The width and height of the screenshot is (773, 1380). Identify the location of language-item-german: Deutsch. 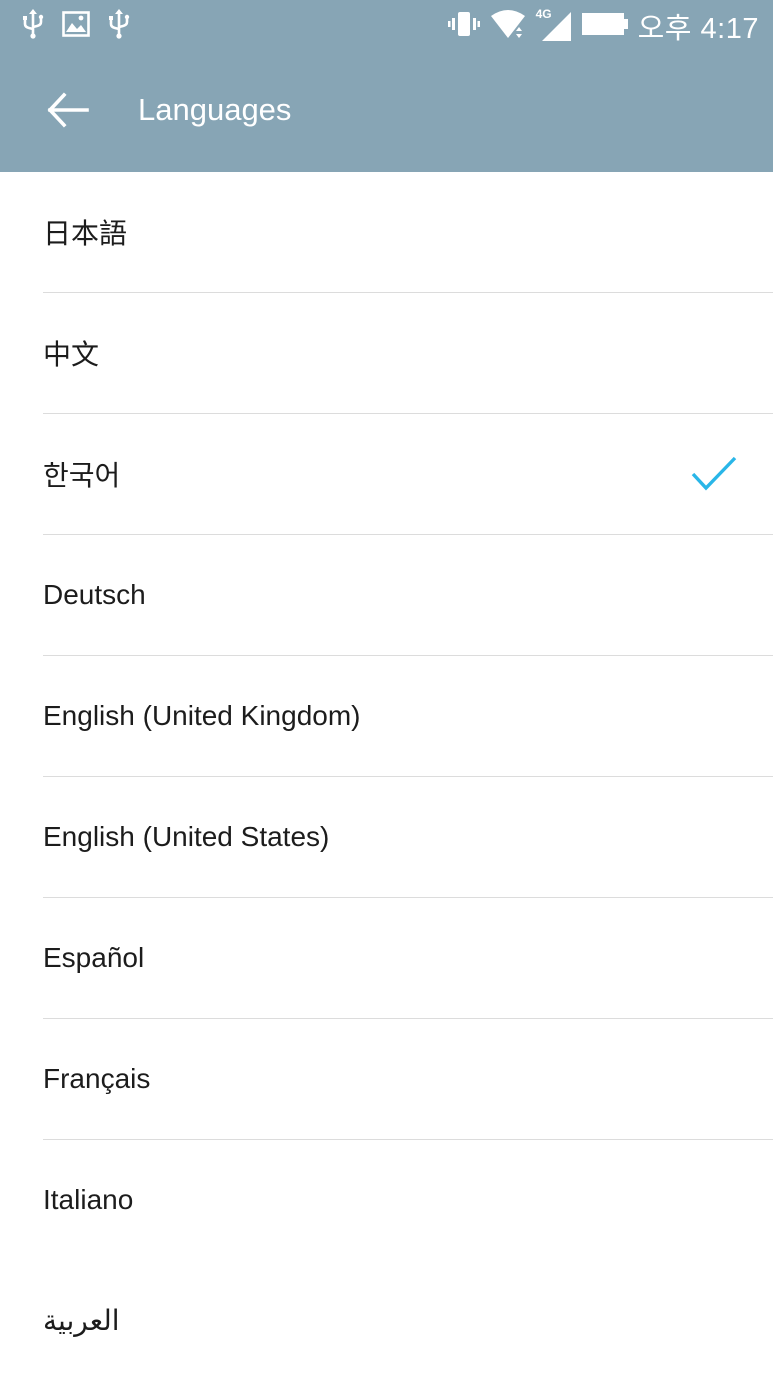
(408, 595).